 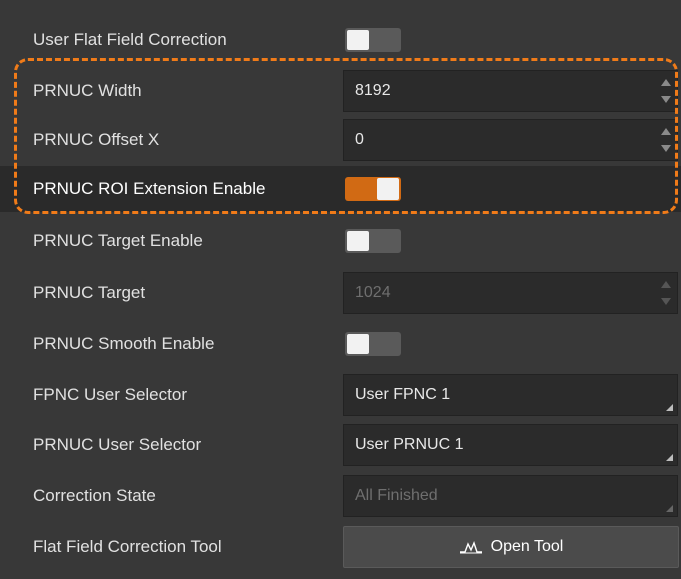 I want to click on row-prnuc-roi-extension-enable: PRNUC ROI Extension Enable, so click(x=340, y=189).